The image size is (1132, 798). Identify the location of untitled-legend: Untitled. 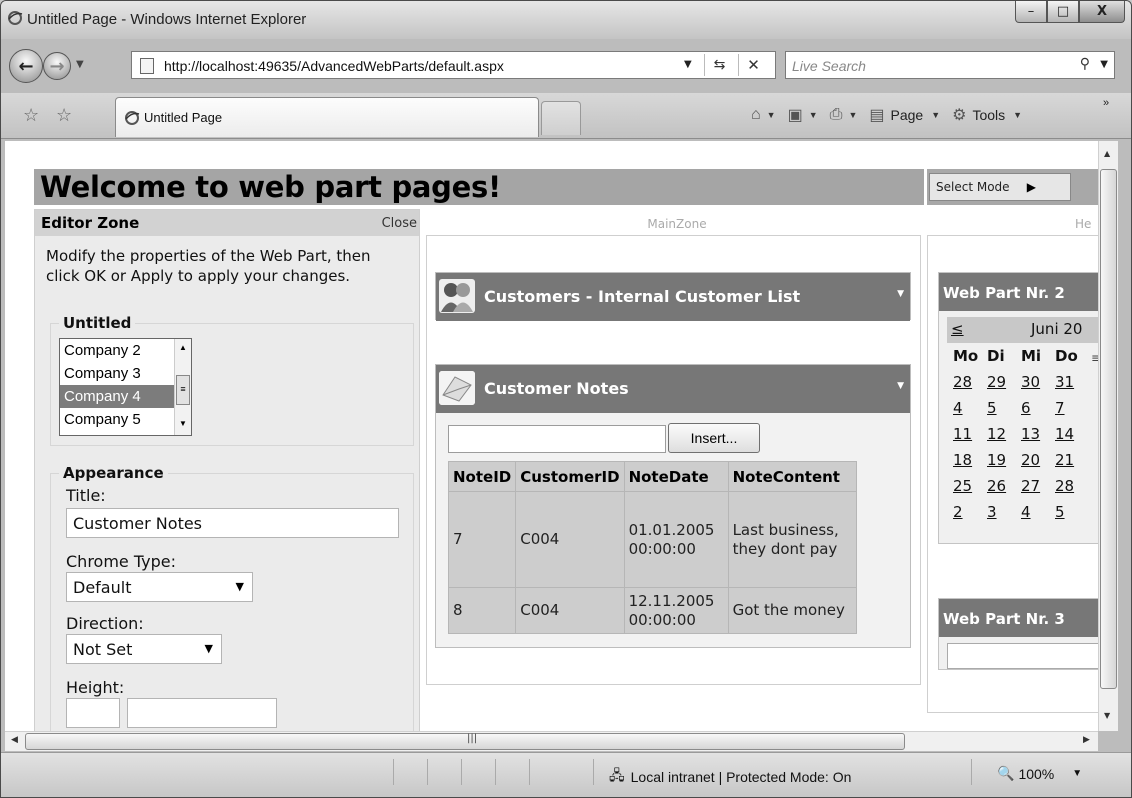
(97, 323).